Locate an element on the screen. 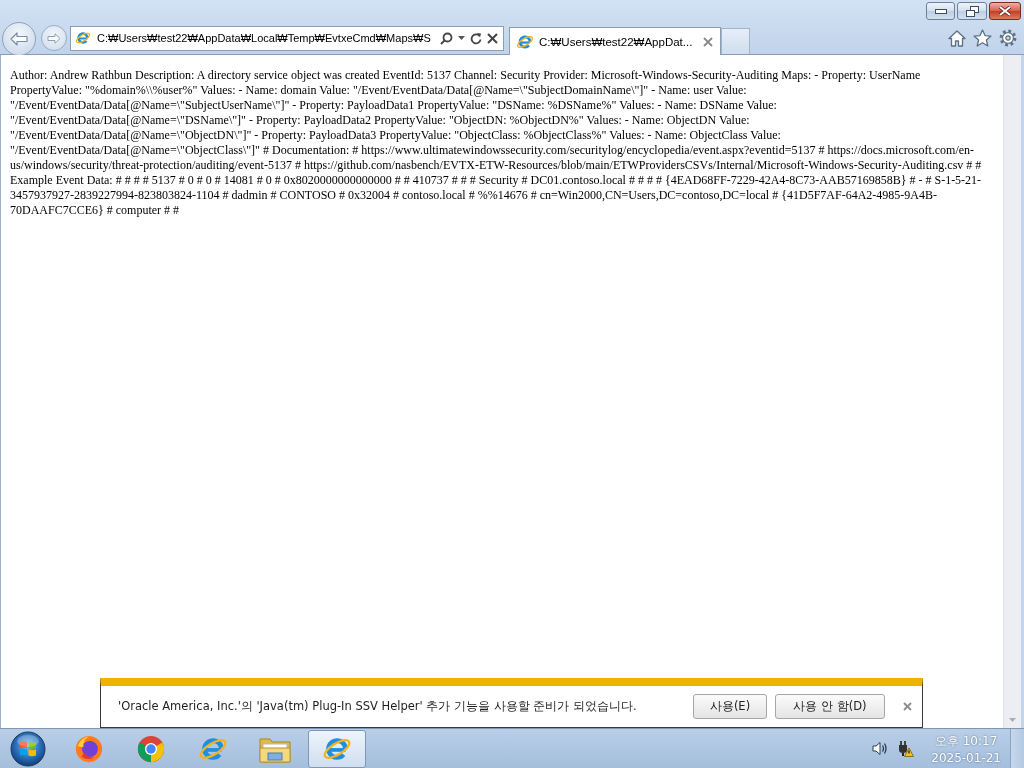 The image size is (1024, 768). notification-button: 사용(E) is located at coordinates (730, 706).